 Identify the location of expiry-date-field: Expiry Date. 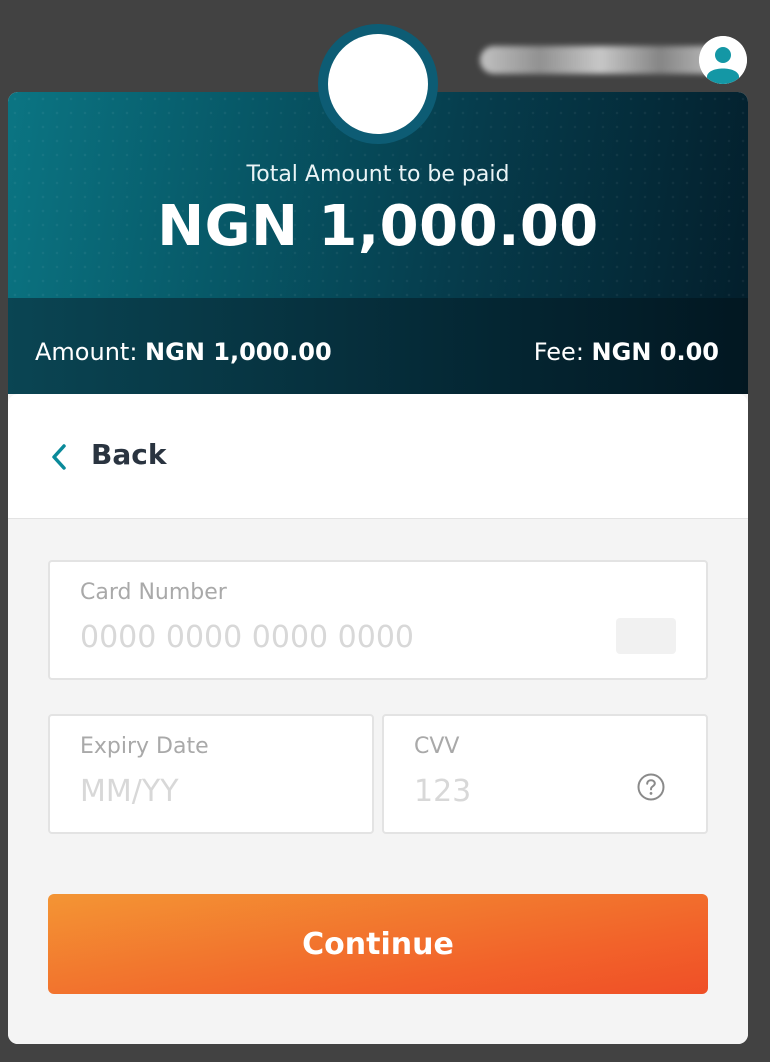
(211, 774).